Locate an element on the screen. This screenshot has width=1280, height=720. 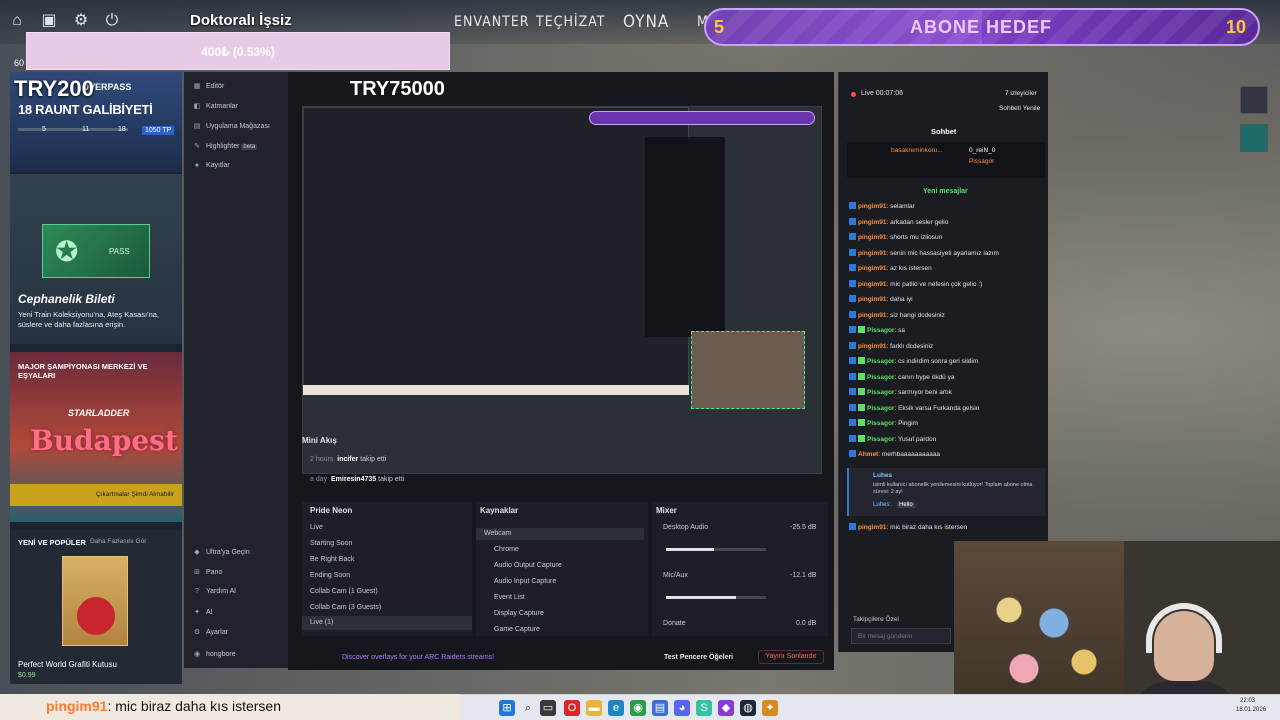
sidebar-item-dashboard: ⊞ Pano is located at coordinates (207, 572).